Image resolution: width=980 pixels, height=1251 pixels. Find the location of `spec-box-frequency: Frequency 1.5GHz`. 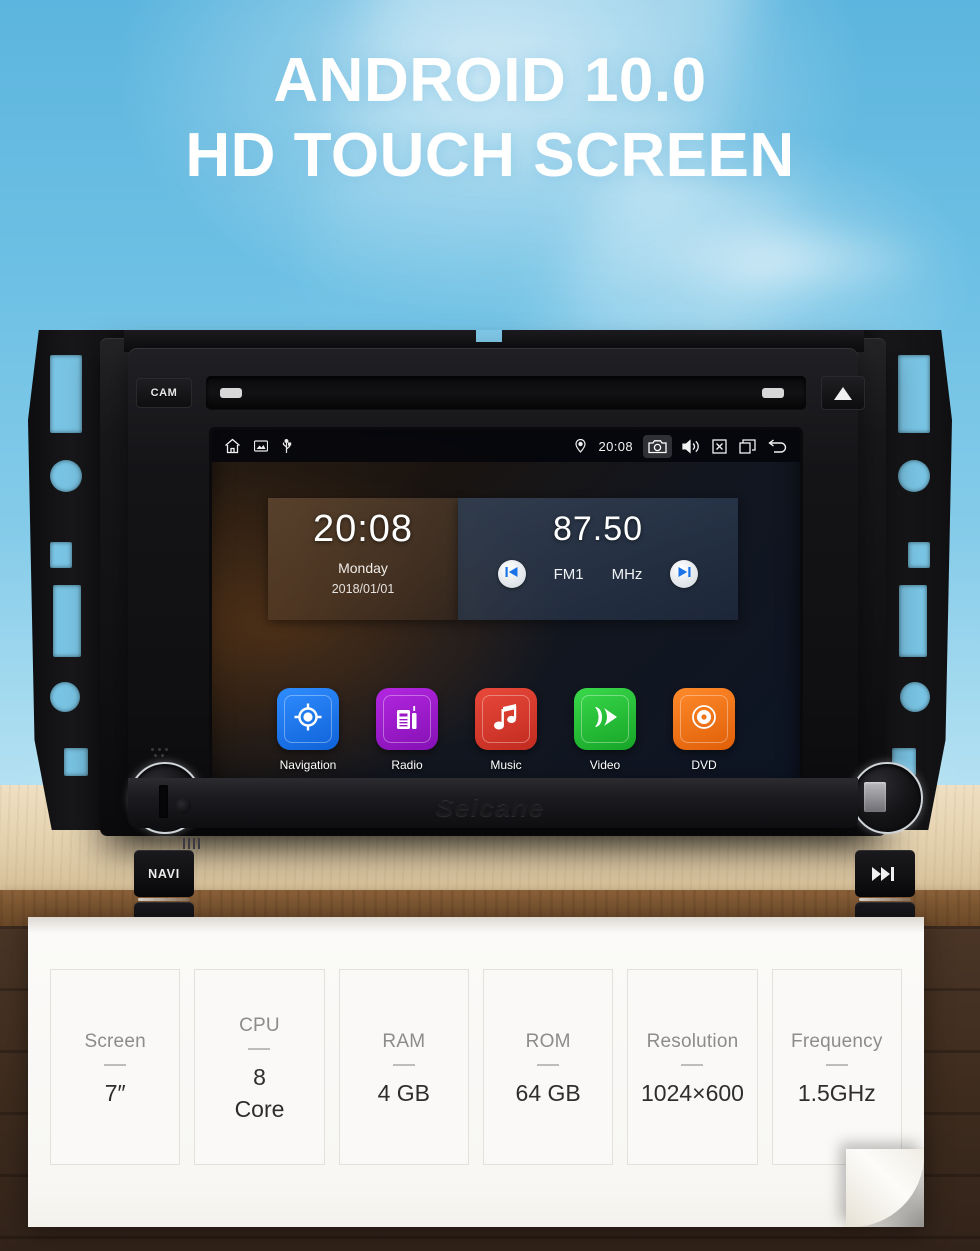

spec-box-frequency: Frequency 1.5GHz is located at coordinates (836, 1067).